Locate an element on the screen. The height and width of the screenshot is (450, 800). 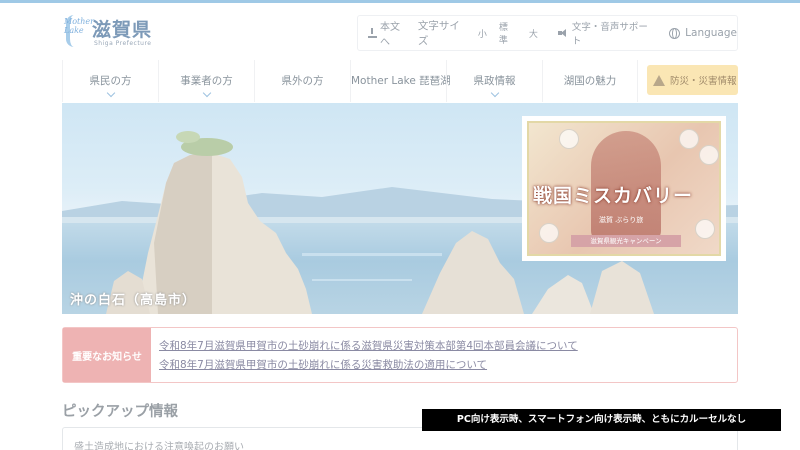
language-link: Language is located at coordinates (703, 33).